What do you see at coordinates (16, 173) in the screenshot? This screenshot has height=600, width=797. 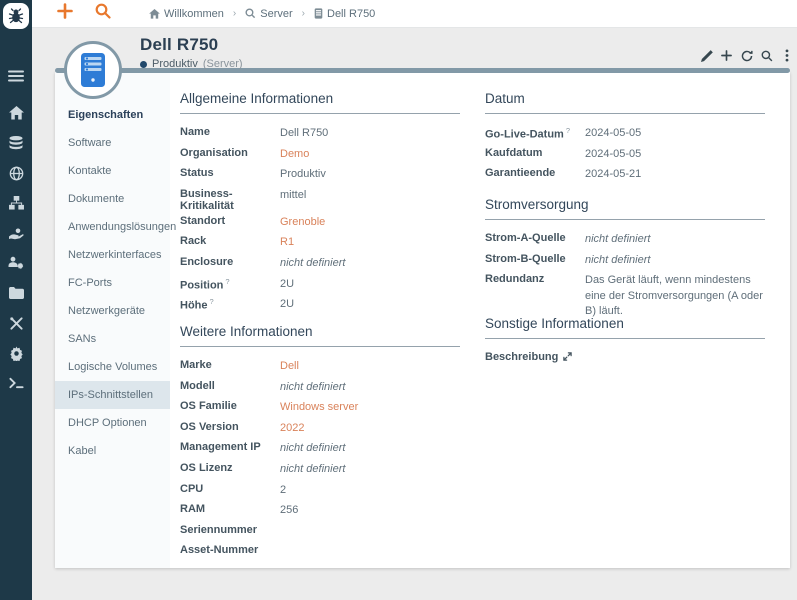 I see `globe-icon` at bounding box center [16, 173].